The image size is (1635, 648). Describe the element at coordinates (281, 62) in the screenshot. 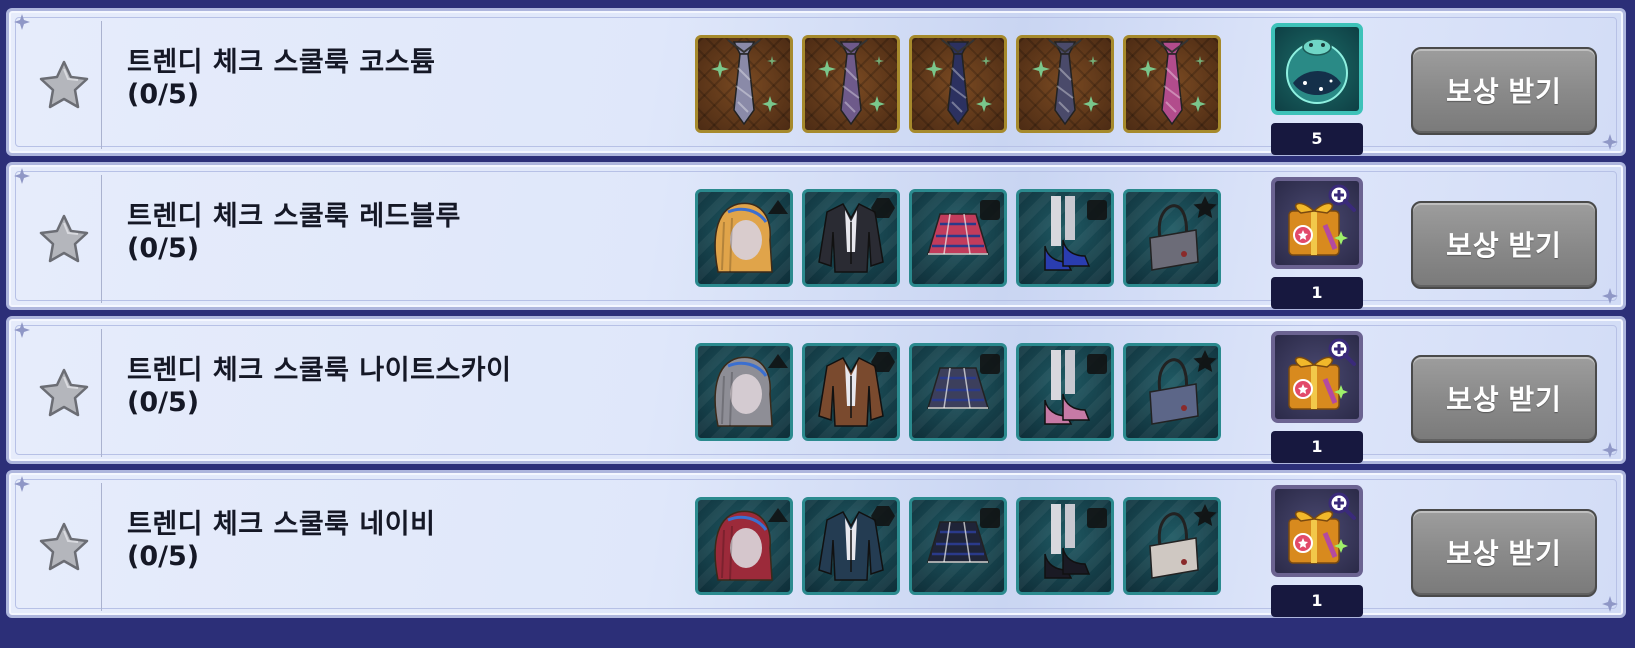

I see `achievement-title: 트렌디 체크 스쿨룩 코스튬` at that location.